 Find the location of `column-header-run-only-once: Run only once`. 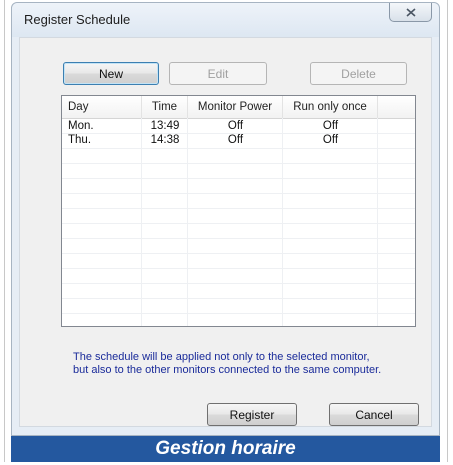

column-header-run-only-once: Run only once is located at coordinates (330, 107).